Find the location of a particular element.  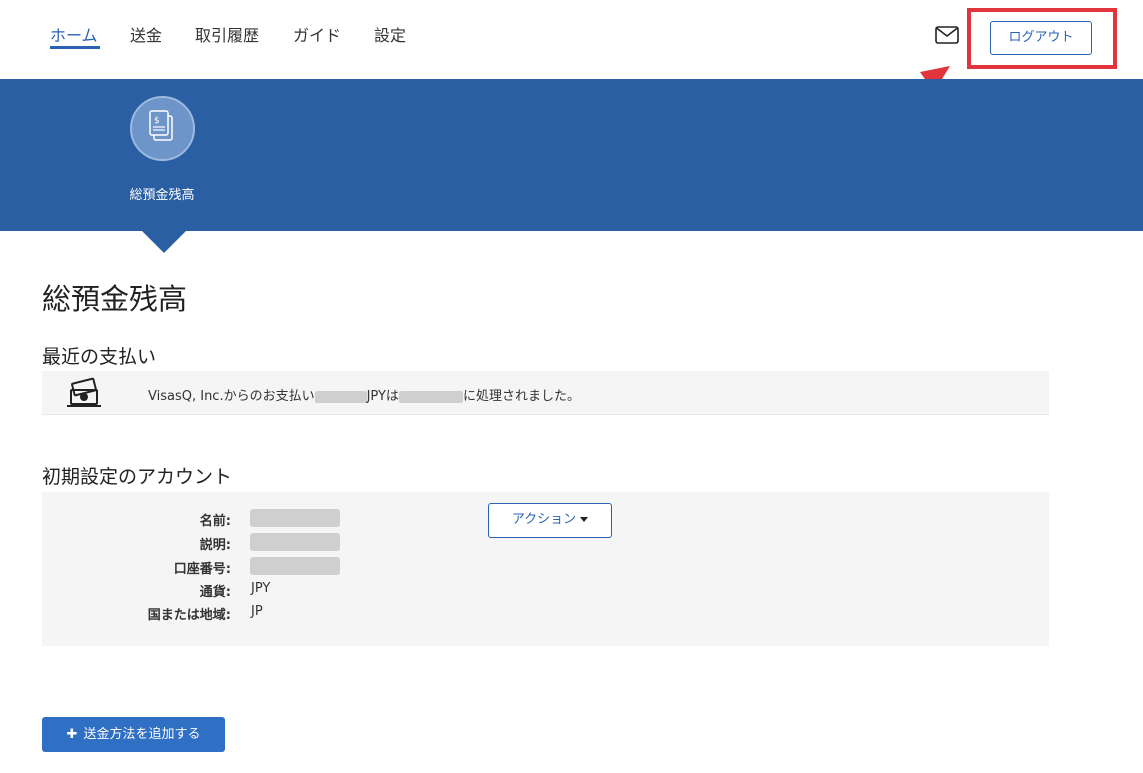

payment-row: VisasQ, Inc.からのお支払い JPYは に処理されました。 is located at coordinates (545, 393).